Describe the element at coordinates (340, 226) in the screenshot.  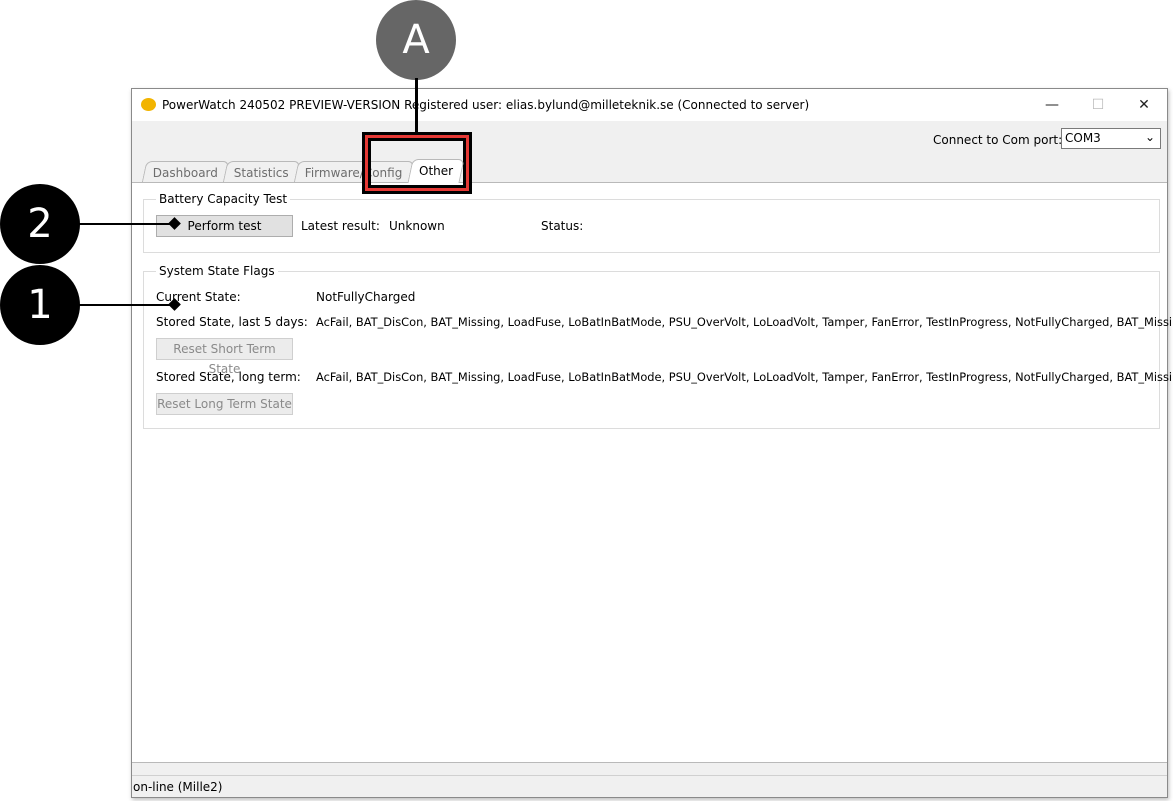
I see `latest-result-label: Latest result:` at that location.